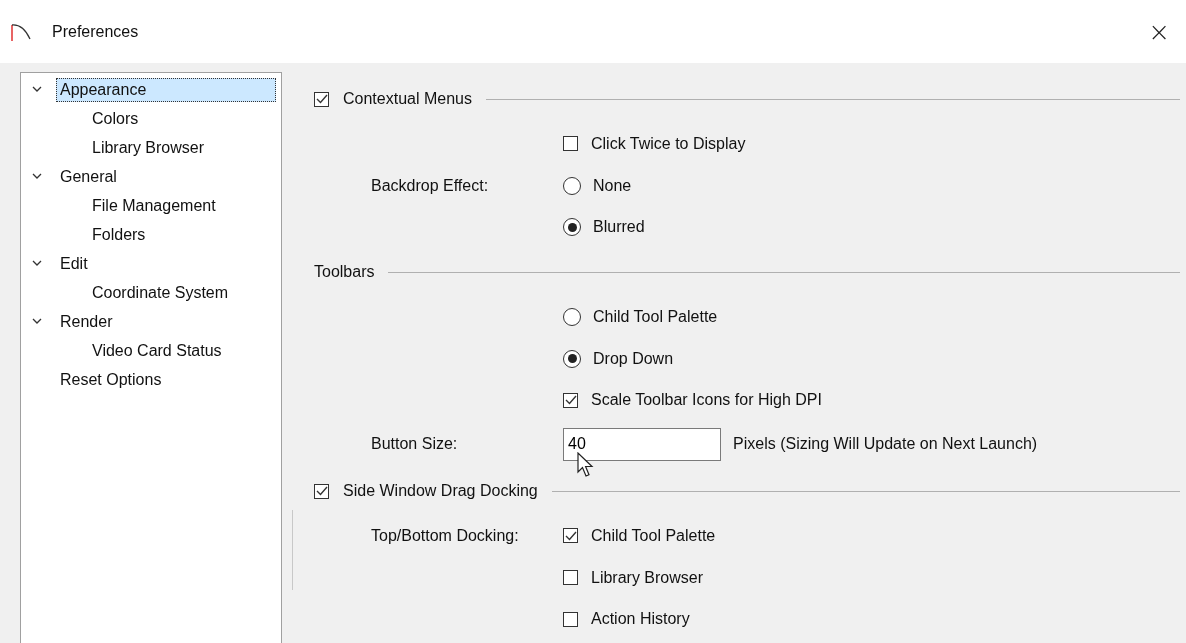 This screenshot has height=643, width=1186. What do you see at coordinates (148, 147) in the screenshot?
I see `tree-item: Library Browser` at bounding box center [148, 147].